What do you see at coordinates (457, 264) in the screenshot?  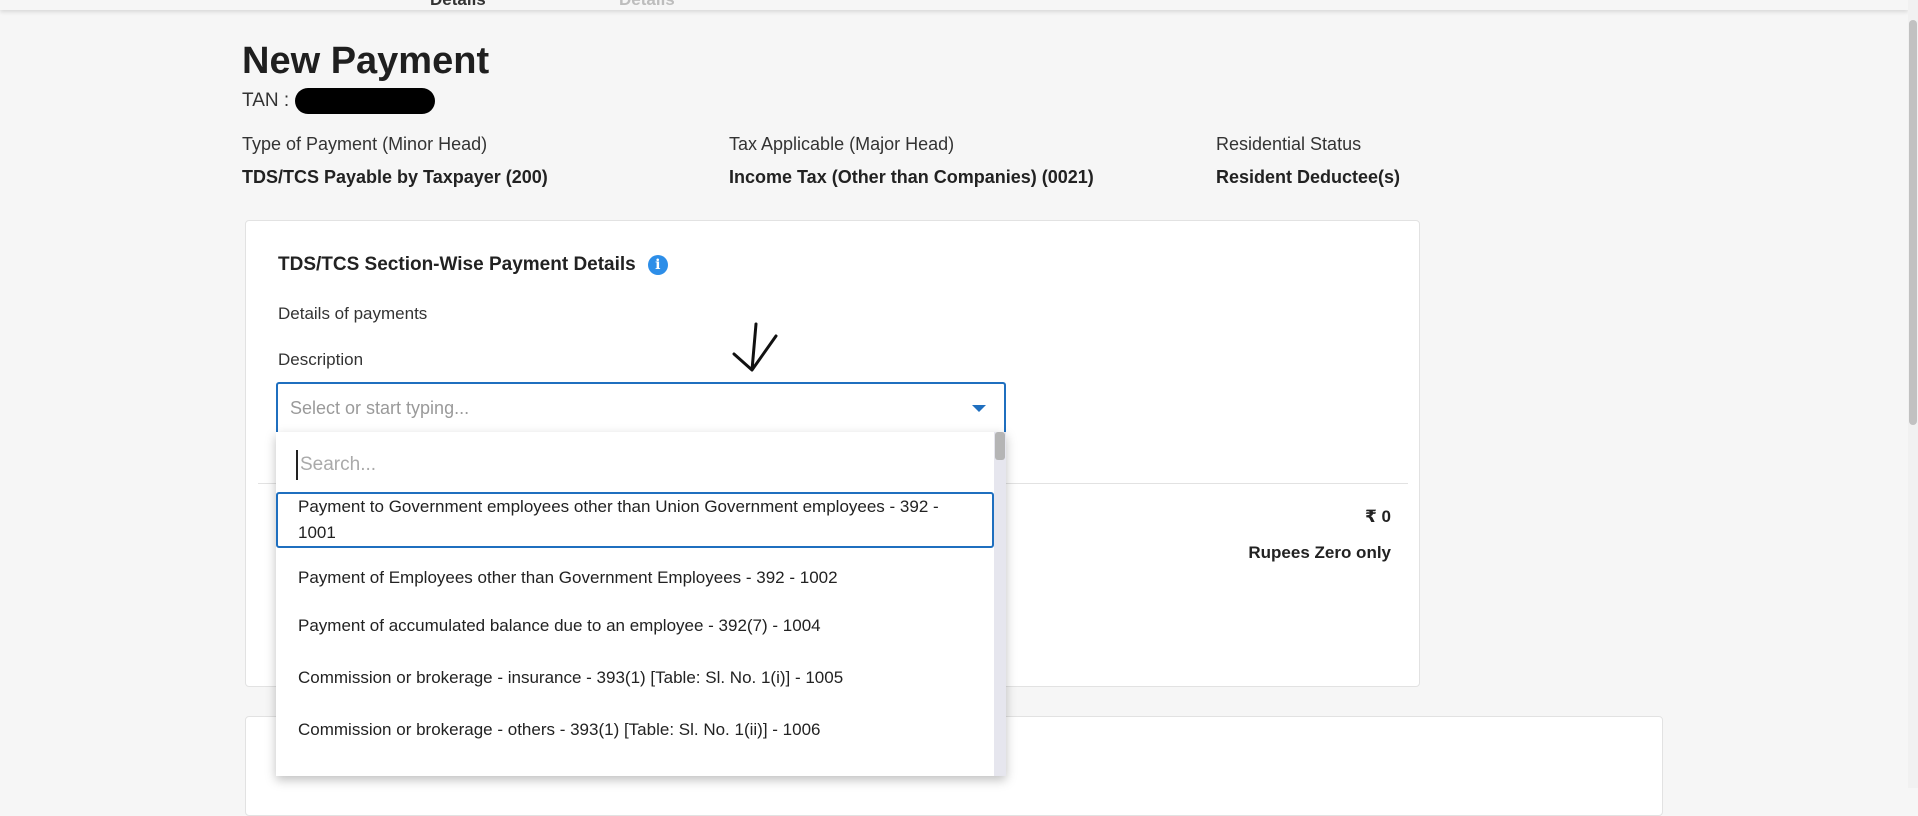 I see `card-title-text: TDS/TCS Section-Wise Payment Details` at bounding box center [457, 264].